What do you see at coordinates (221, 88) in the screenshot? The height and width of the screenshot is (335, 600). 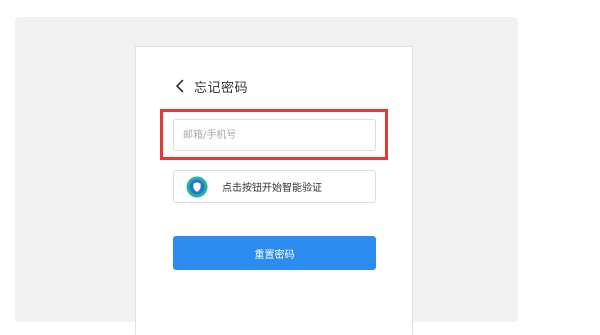 I see `page-title: 忘记密码` at bounding box center [221, 88].